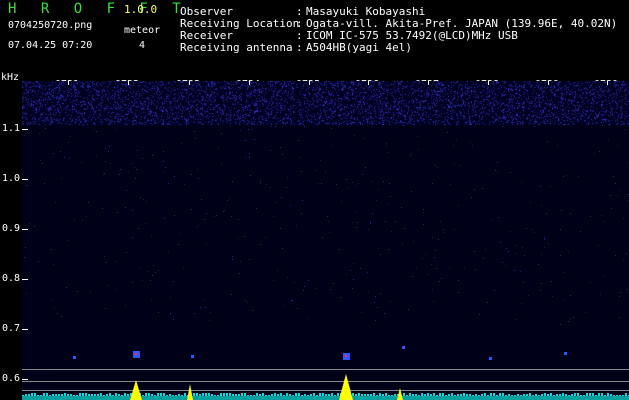  Describe the element at coordinates (11, 178) in the screenshot. I see `freq-label: 1.0` at that location.